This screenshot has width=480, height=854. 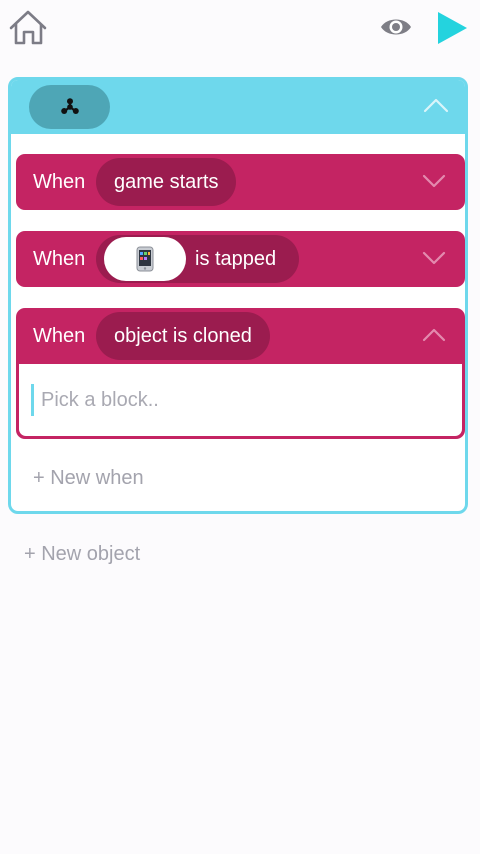 I want to click on new-object-button: + New object, so click(x=82, y=554).